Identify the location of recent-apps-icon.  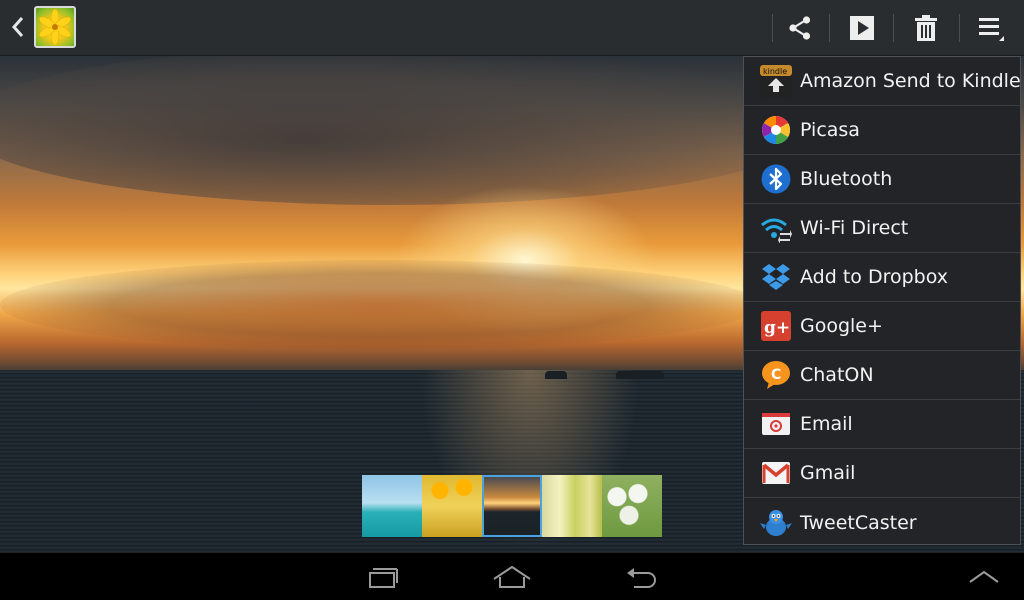
(383, 578).